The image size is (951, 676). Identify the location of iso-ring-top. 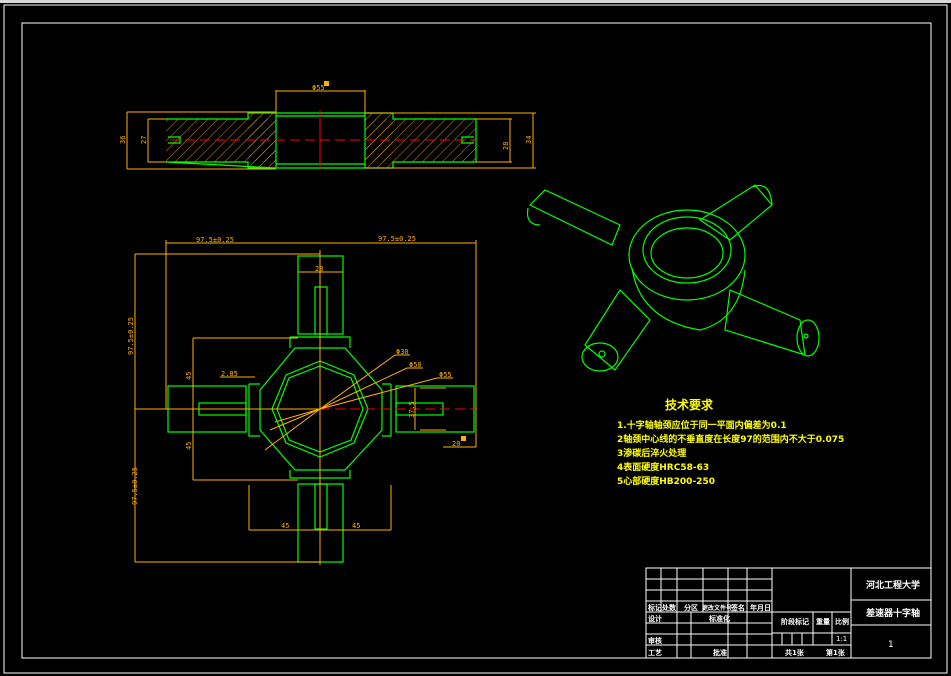
(687, 250).